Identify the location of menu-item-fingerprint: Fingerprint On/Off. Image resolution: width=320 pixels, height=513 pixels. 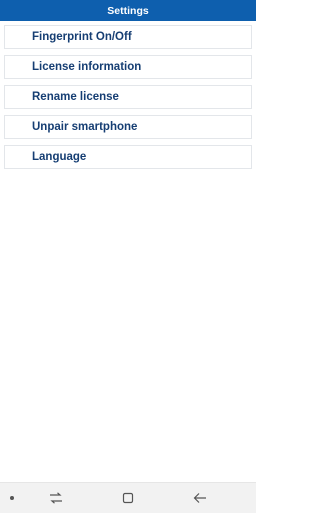
(128, 37).